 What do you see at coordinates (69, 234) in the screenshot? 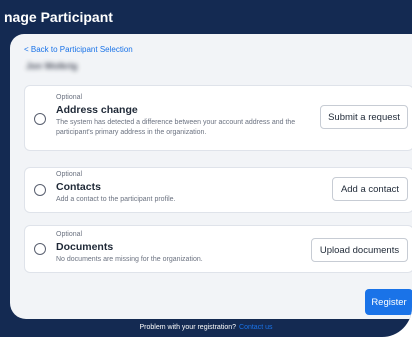
I see `documents-optional-label: Optional` at bounding box center [69, 234].